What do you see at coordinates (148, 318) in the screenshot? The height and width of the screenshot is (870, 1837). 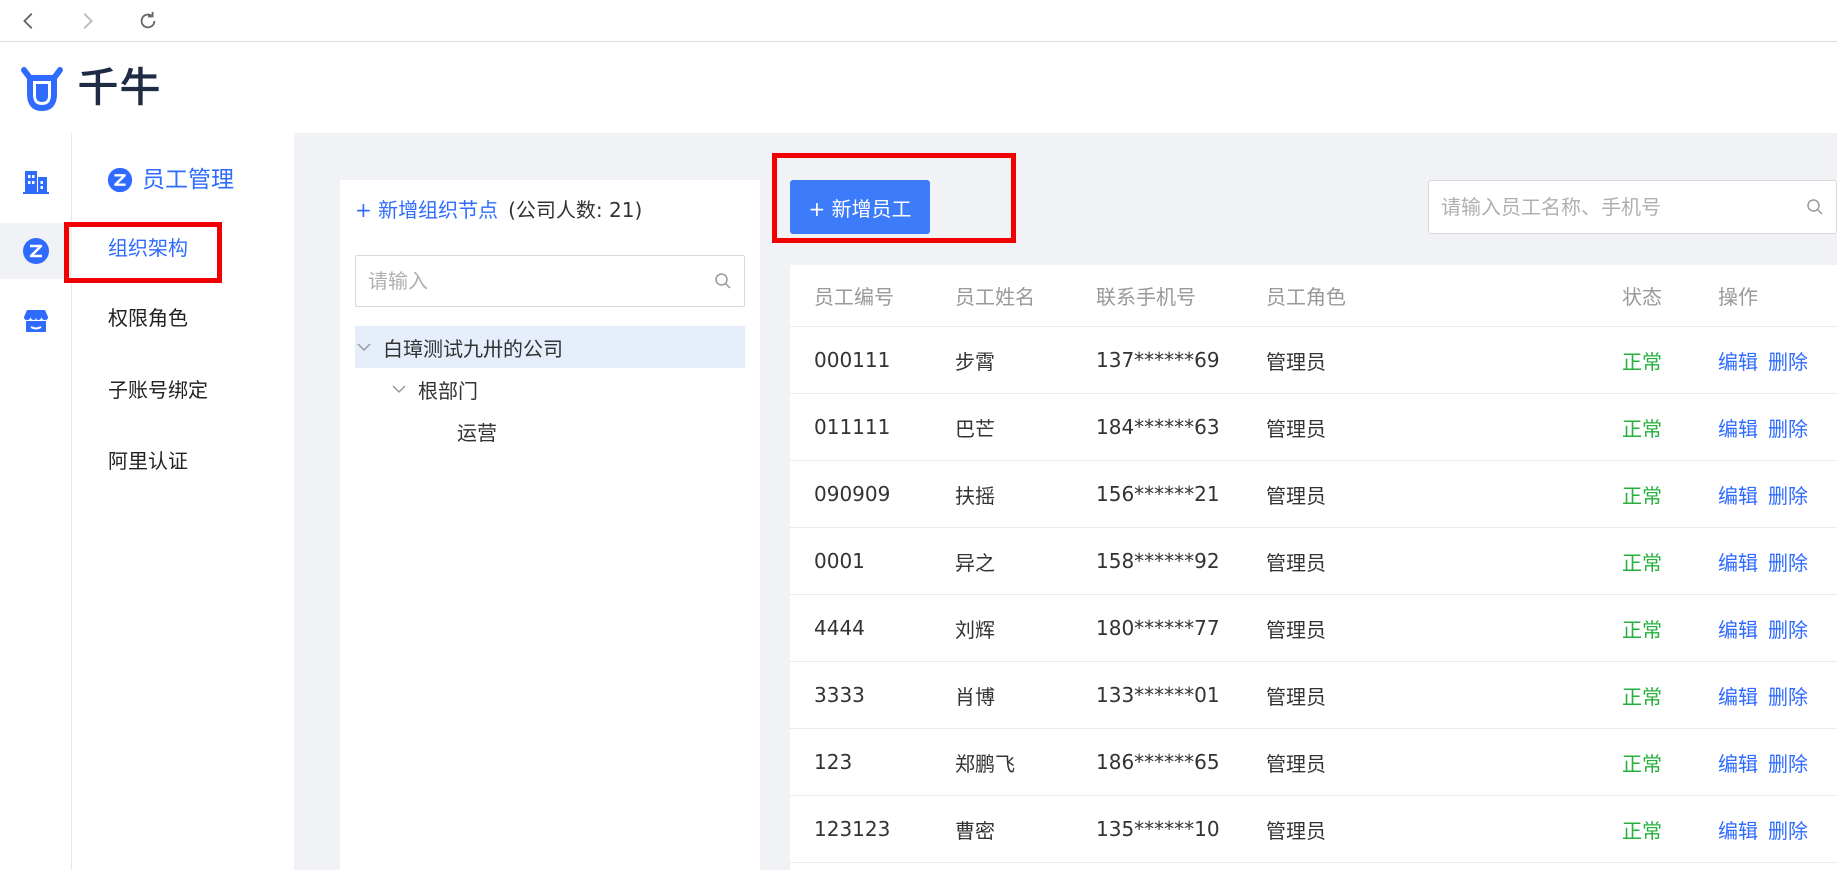 I see `side-nav-item-permission-roles: 权限角色` at bounding box center [148, 318].